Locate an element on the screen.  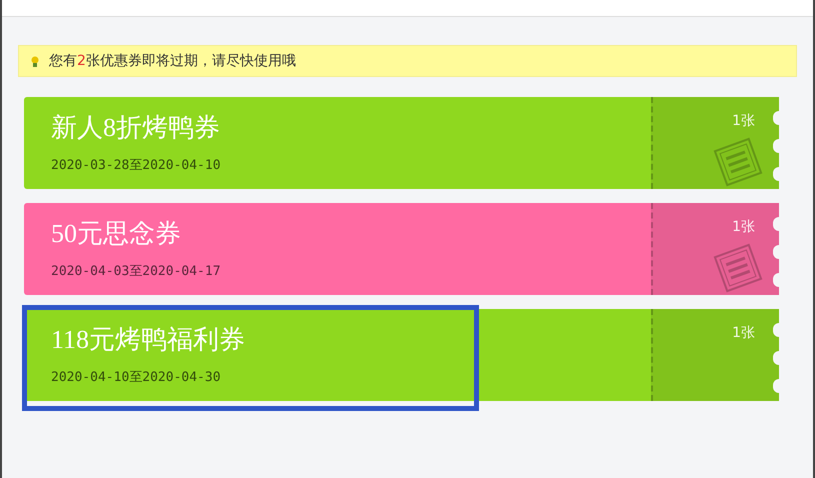
coupon-dates: 2020-04-10至2020-04-30 is located at coordinates (136, 378).